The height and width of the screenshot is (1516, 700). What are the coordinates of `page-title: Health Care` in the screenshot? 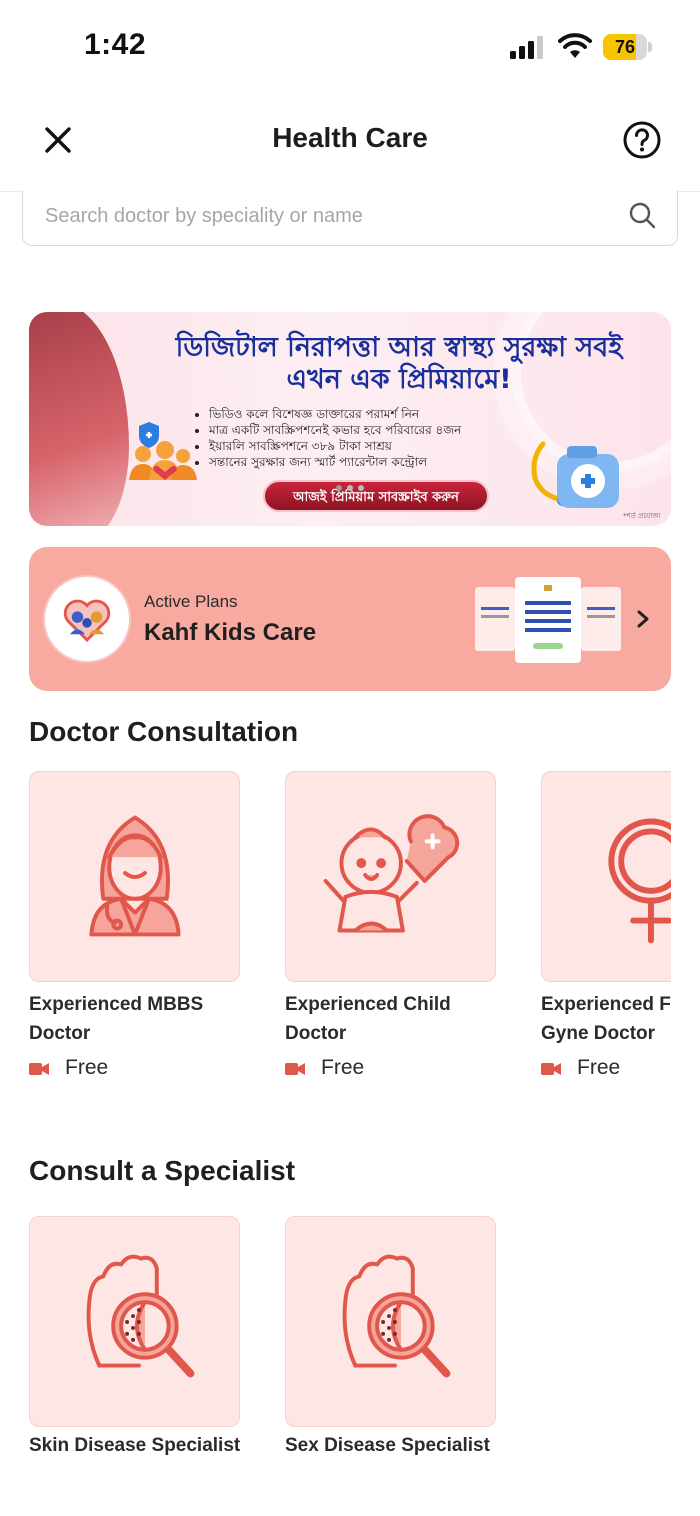 It's located at (350, 137).